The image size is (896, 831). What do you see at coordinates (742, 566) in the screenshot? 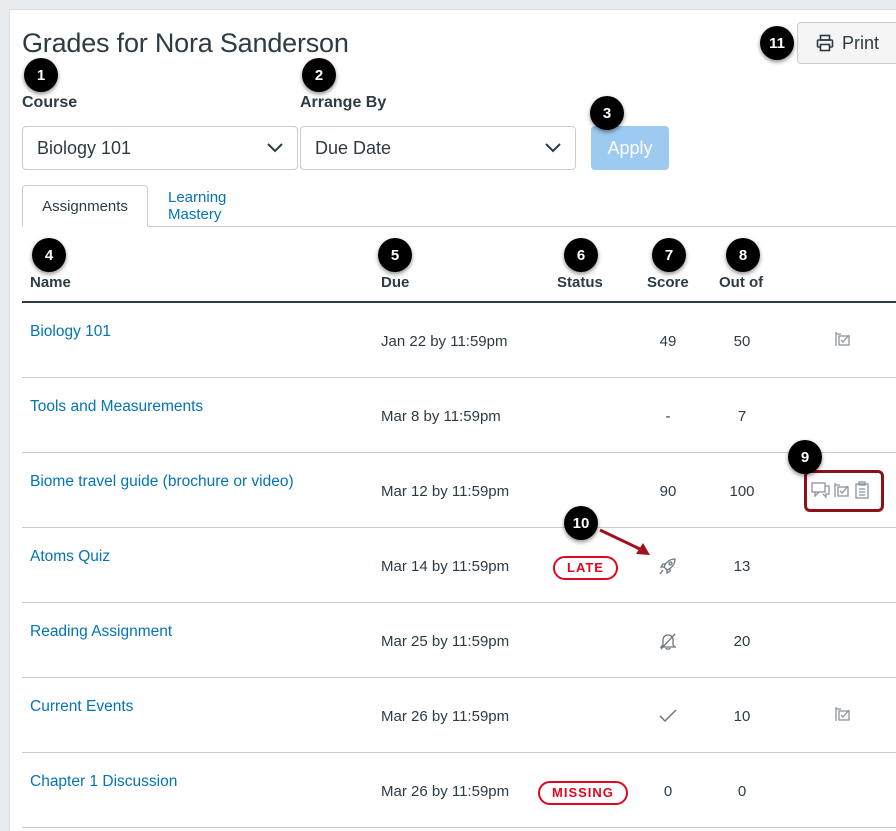
I see `out-of-value: 13` at bounding box center [742, 566].